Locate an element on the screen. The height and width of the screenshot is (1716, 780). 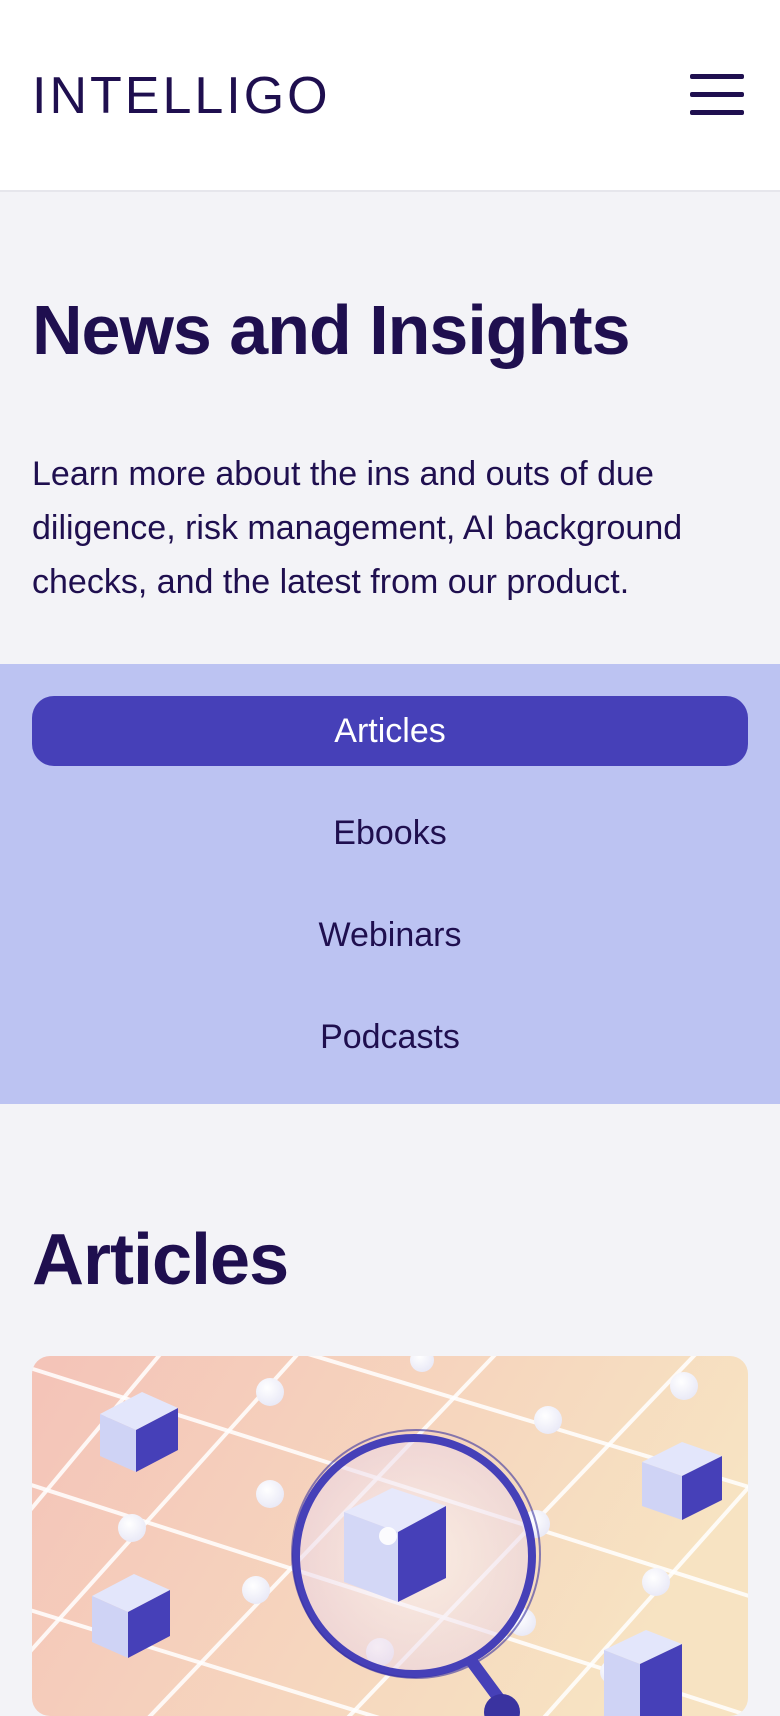
hamburger-menu-icon is located at coordinates (717, 95).